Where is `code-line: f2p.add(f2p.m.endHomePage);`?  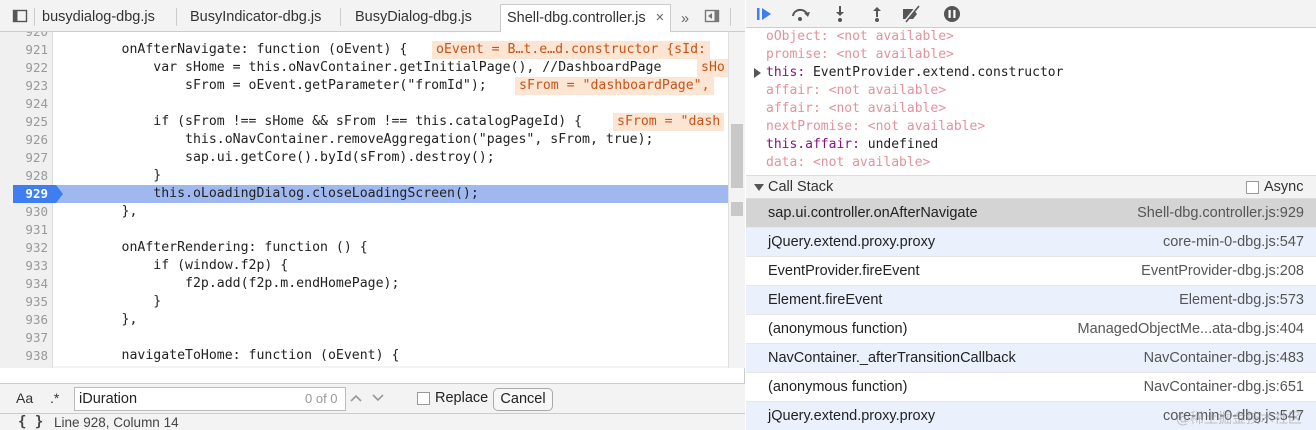 code-line: f2p.add(f2p.m.endHomePage); is located at coordinates (229, 283).